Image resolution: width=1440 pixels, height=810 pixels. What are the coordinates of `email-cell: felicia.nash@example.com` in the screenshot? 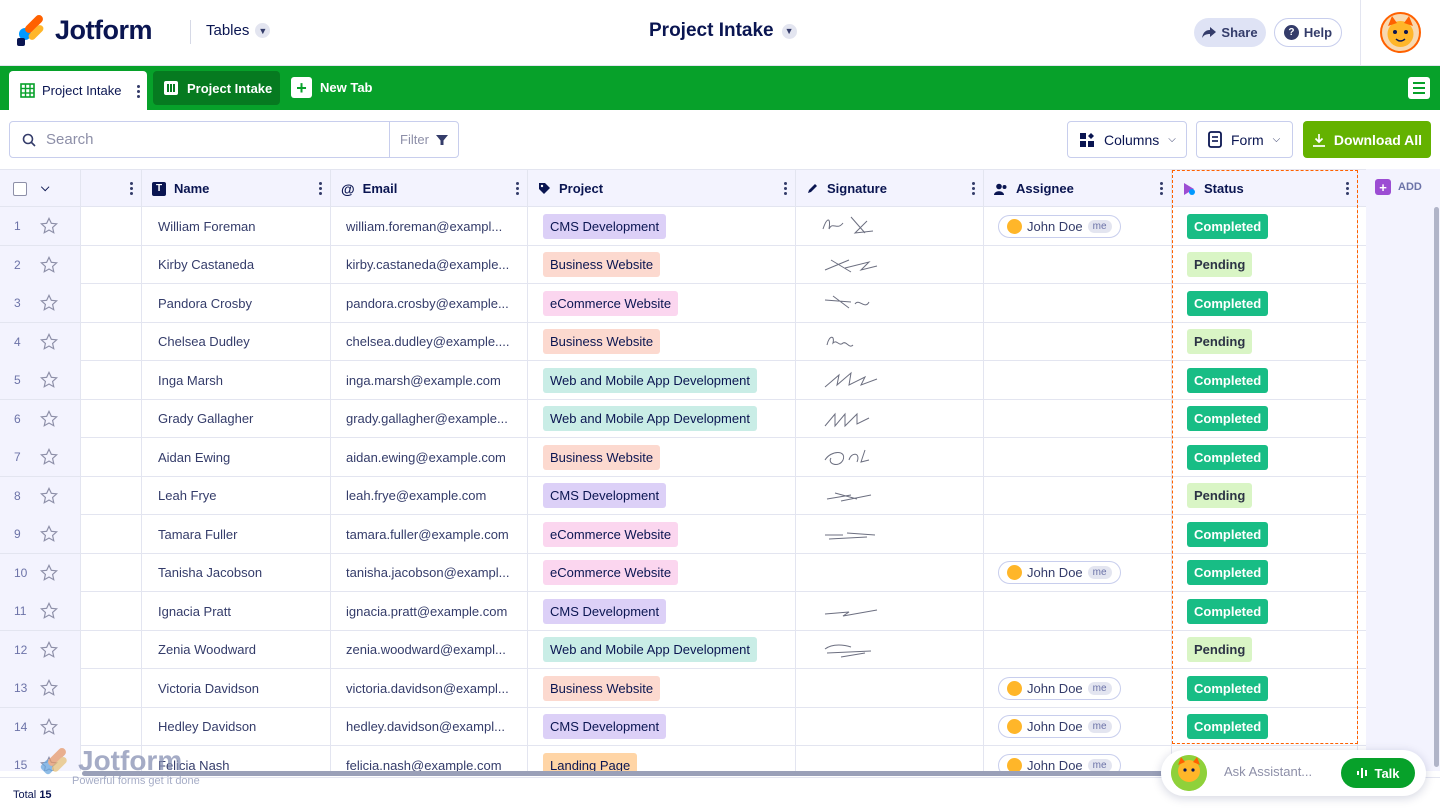 It's located at (429, 758).